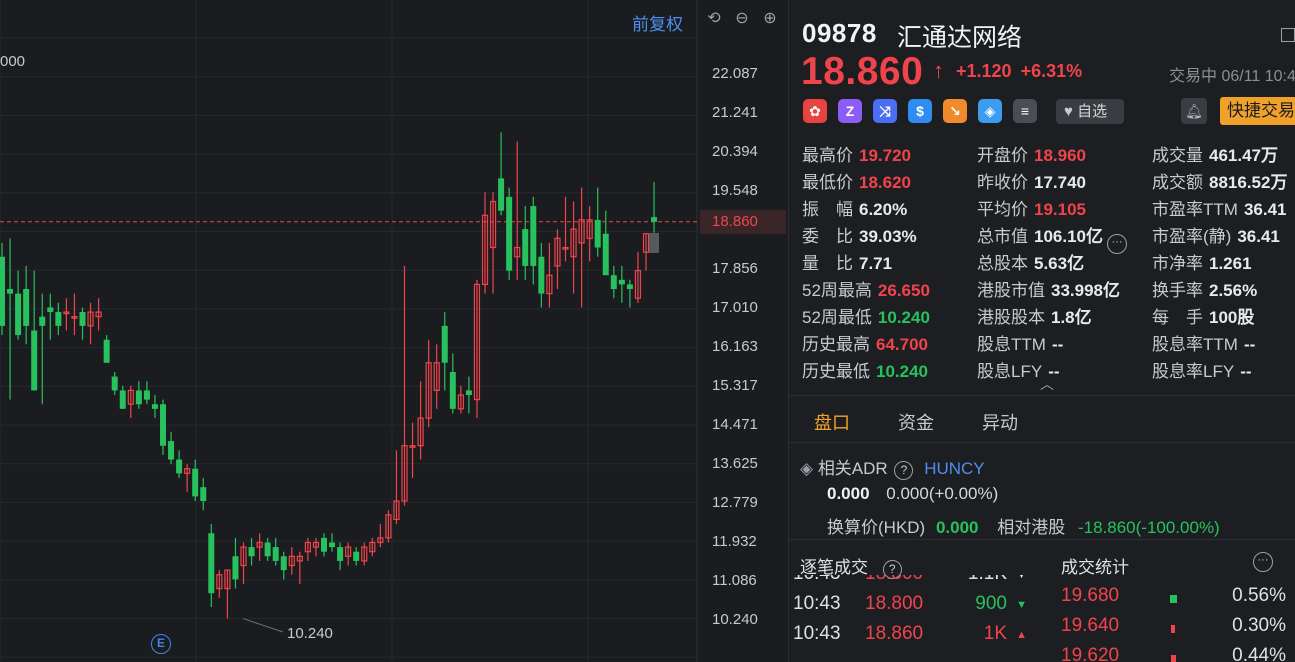 This screenshot has height=662, width=1295. What do you see at coordinates (1031, 527) in the screenshot?
I see `relative-label: 相对港股` at bounding box center [1031, 527].